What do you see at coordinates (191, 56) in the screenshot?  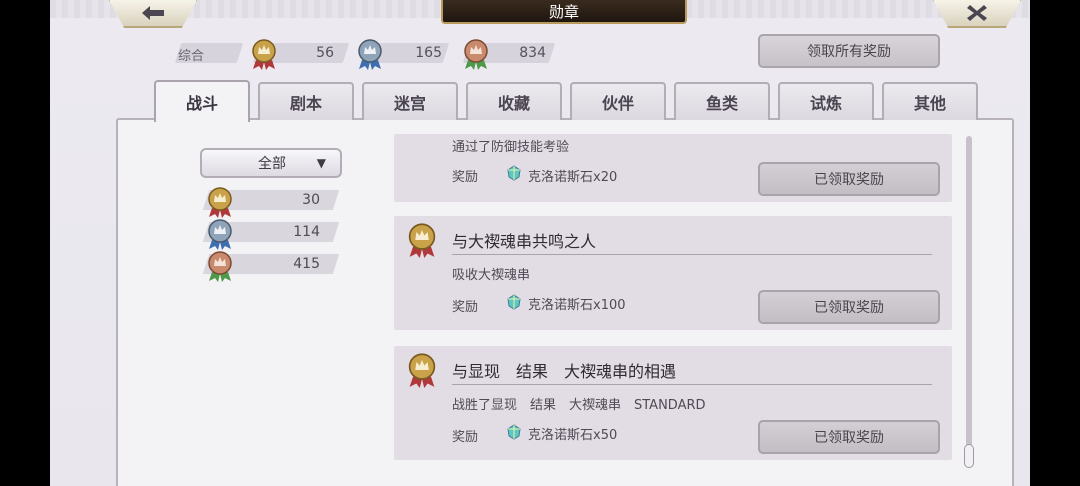 I see `summary-label: 综合` at bounding box center [191, 56].